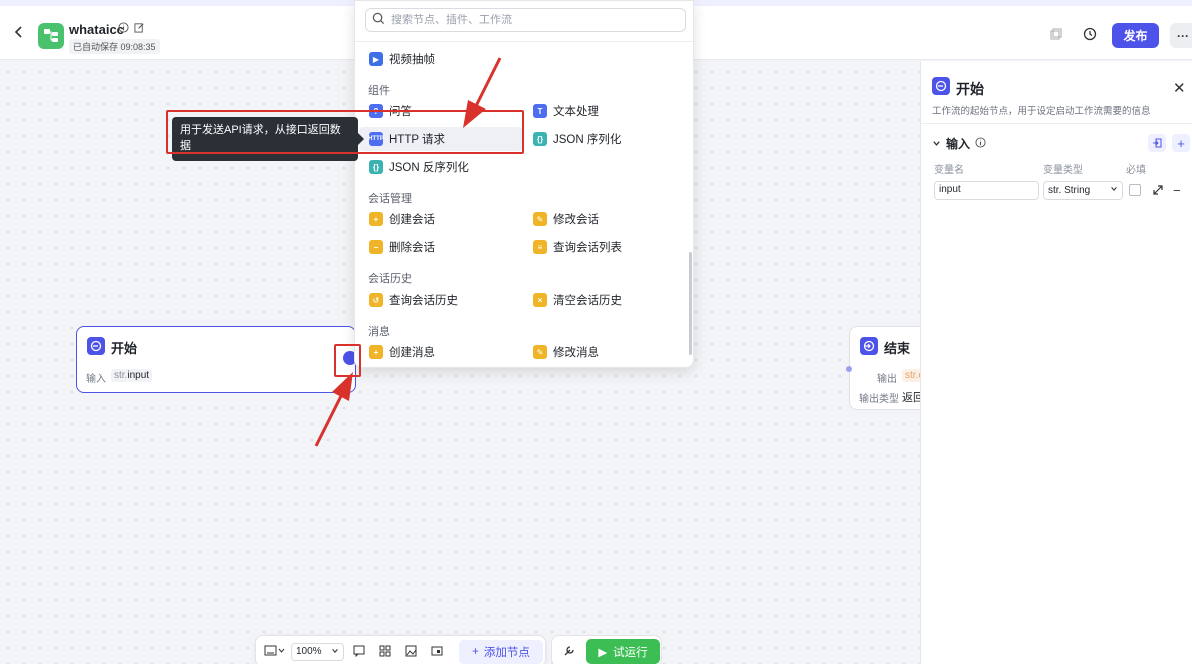 This screenshot has height=664, width=1192. I want to click on annotation-arrows, so click(408, 252).